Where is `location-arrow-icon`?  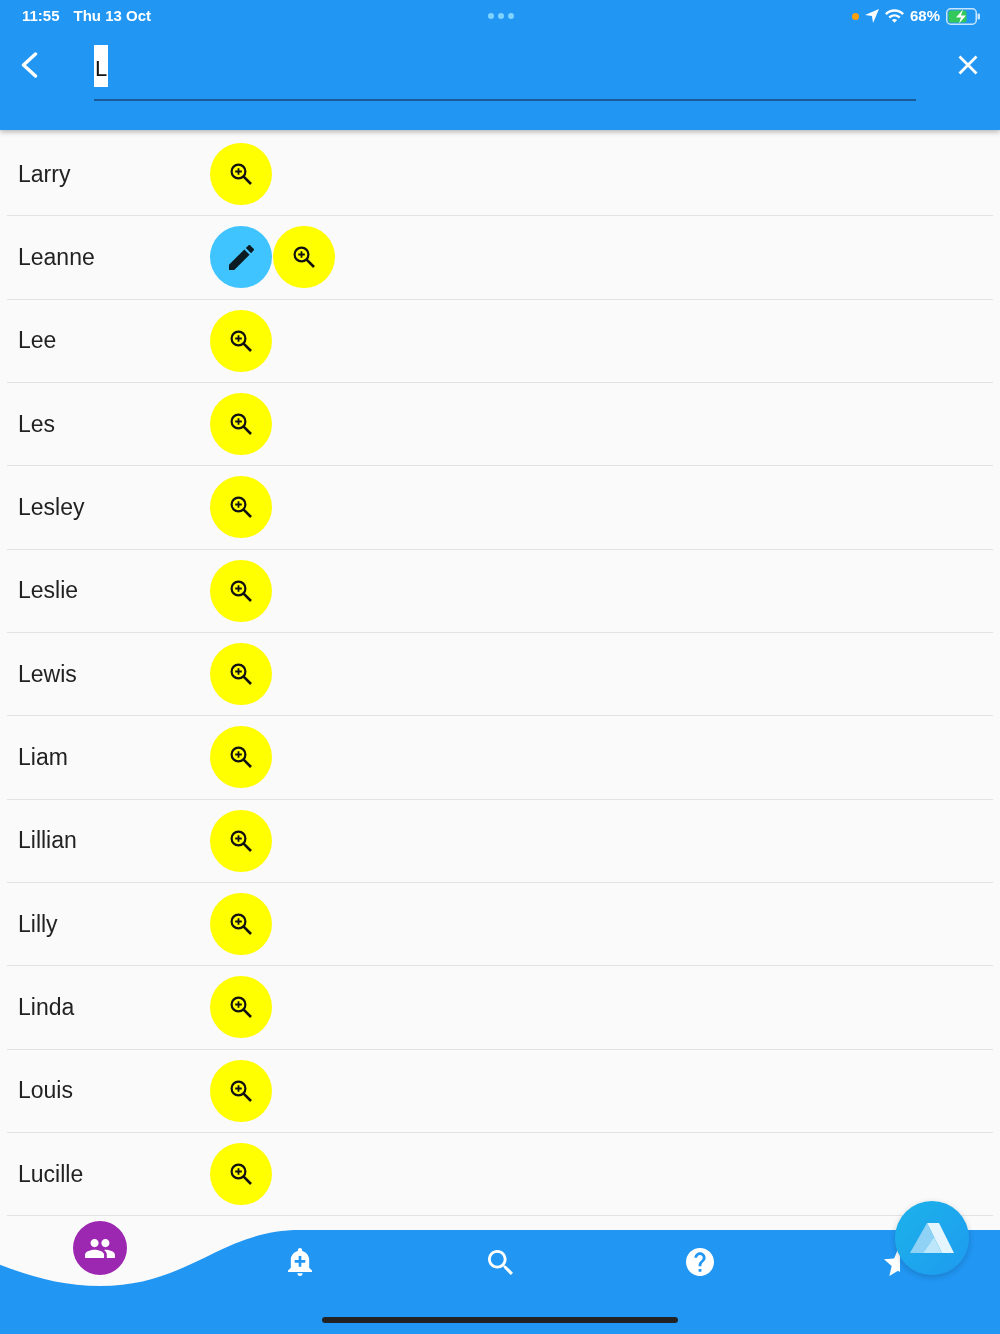 location-arrow-icon is located at coordinates (871, 16).